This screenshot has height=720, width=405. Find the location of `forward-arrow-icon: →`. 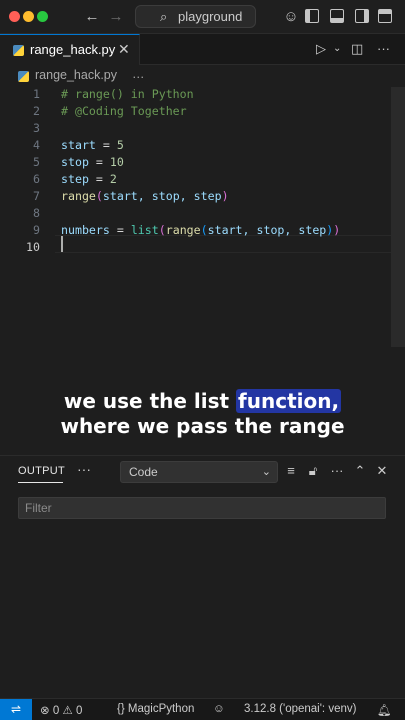

forward-arrow-icon: → is located at coordinates (116, 17).